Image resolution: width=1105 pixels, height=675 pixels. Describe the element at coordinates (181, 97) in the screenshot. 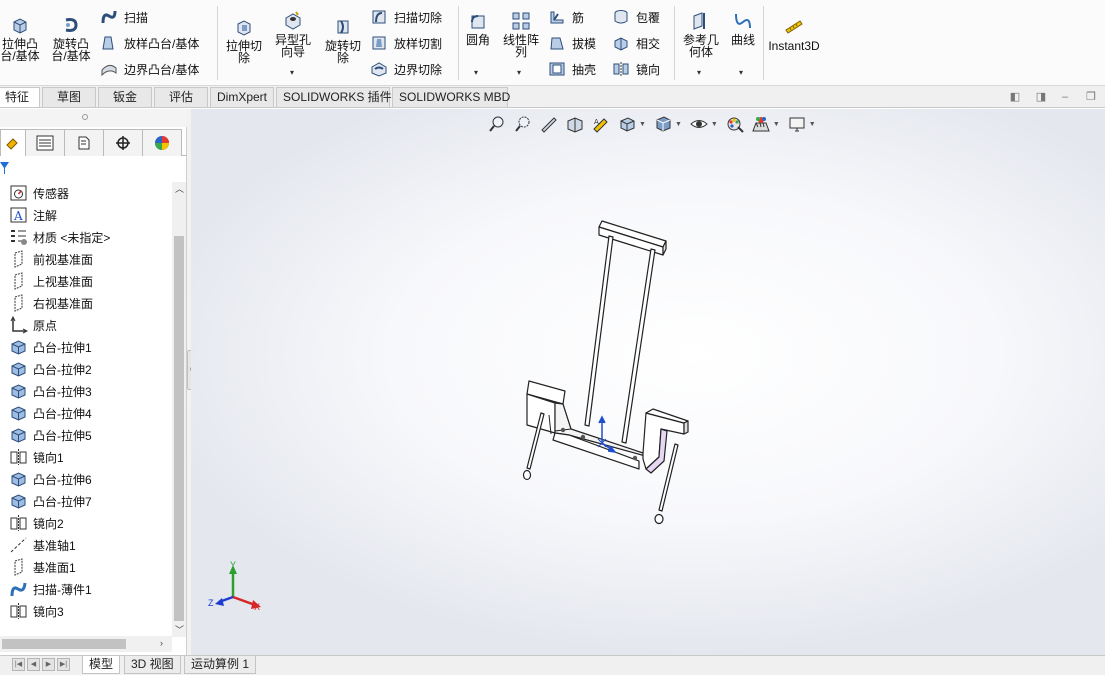

I see `tab-evaluate: 评估` at that location.